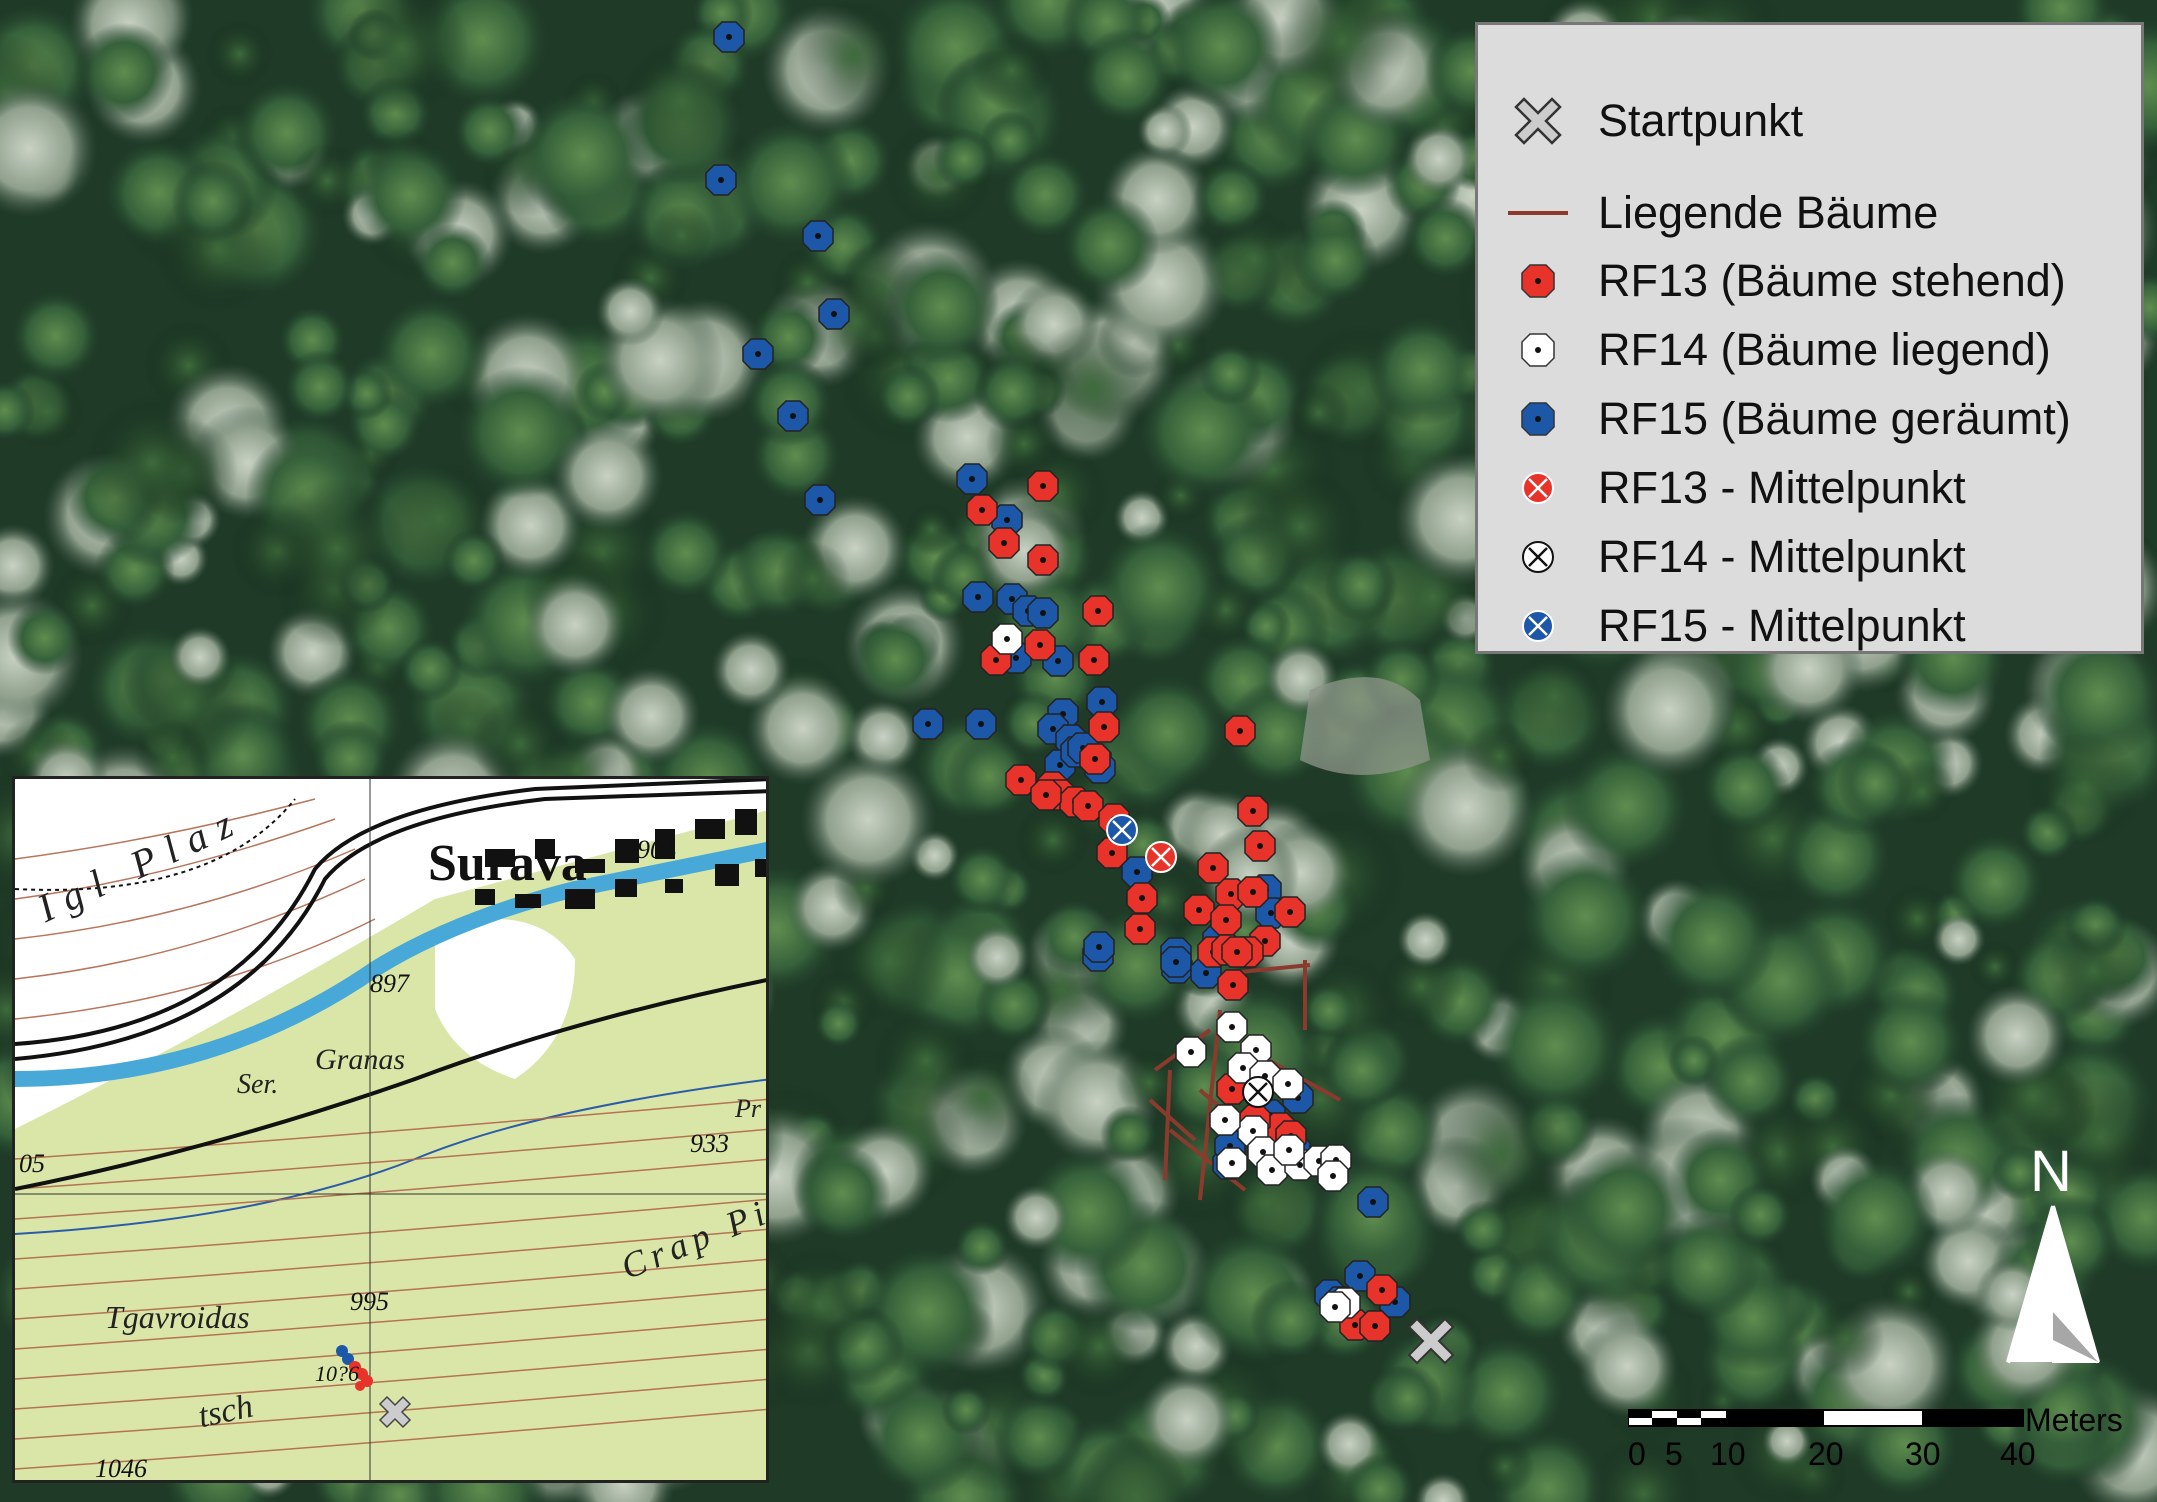 The width and height of the screenshot is (2157, 1502). Describe the element at coordinates (1538, 557) in the screenshot. I see `white-circle-x-icon` at that location.